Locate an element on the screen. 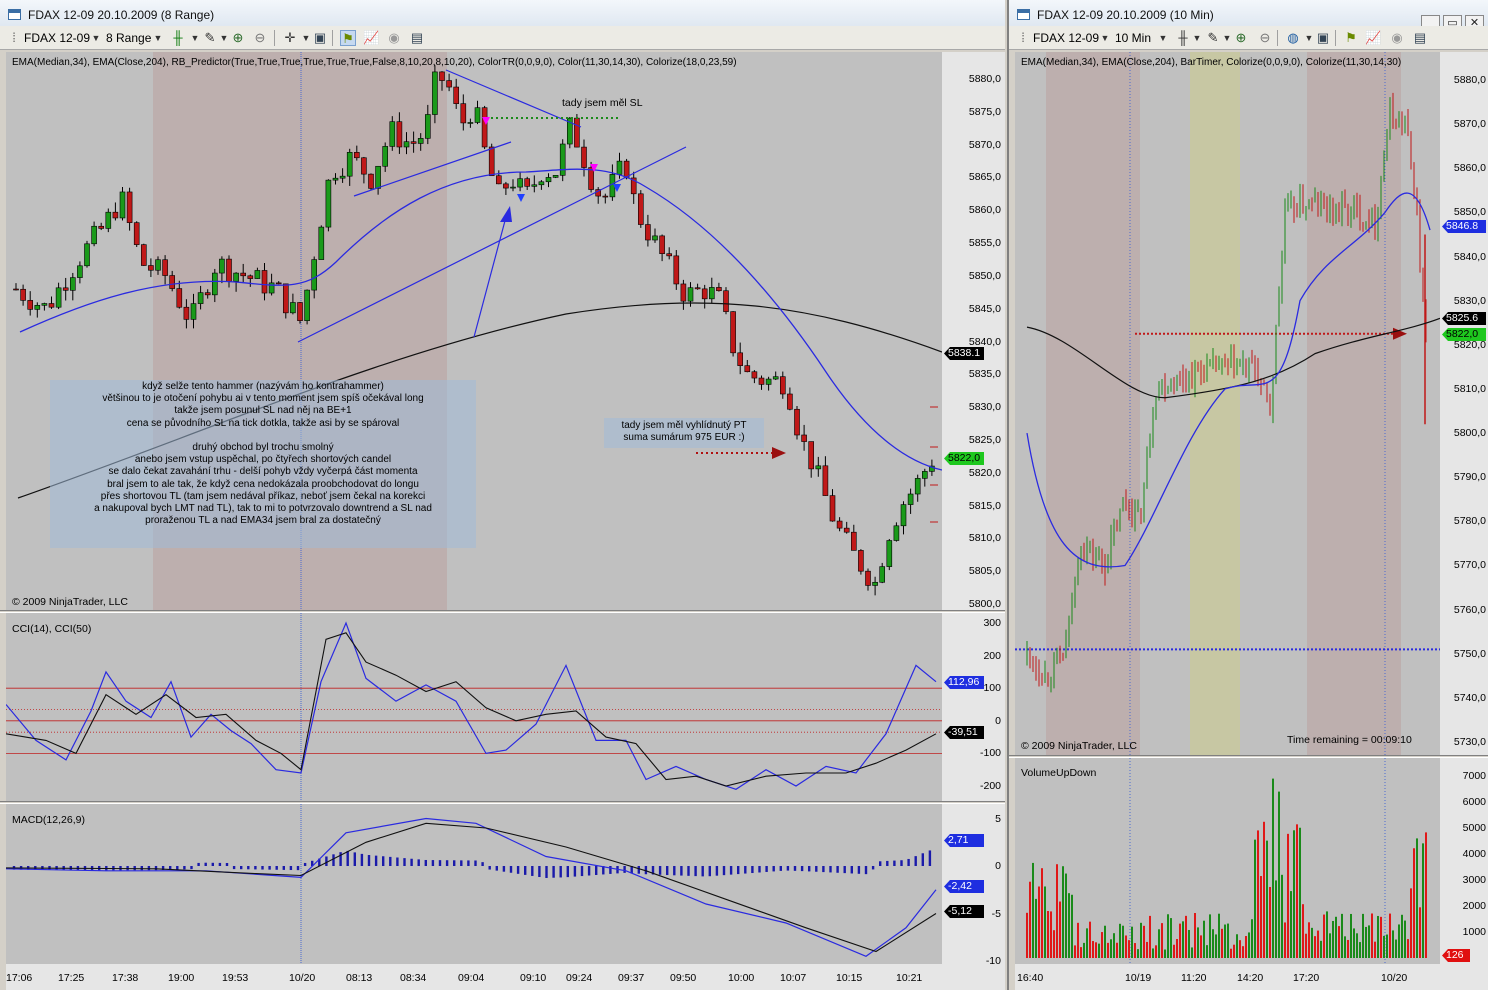  volume-panel: VolumeUpDown is located at coordinates (1227, 861).